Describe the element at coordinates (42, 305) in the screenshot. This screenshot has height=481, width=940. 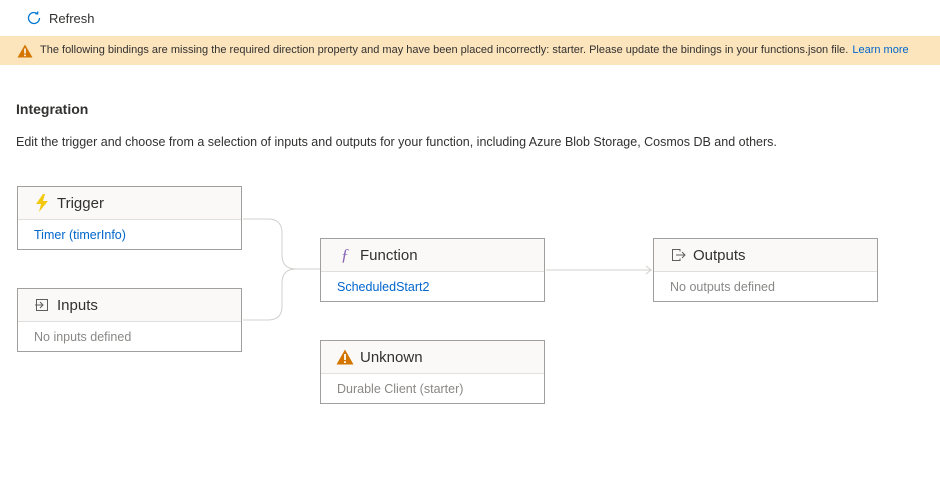
I see `input-icon` at that location.